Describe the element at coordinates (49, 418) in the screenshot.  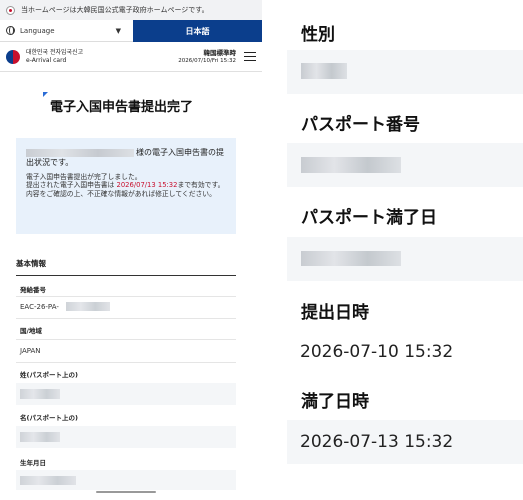
I see `given-name-label: 名(パスポート上の)` at that location.